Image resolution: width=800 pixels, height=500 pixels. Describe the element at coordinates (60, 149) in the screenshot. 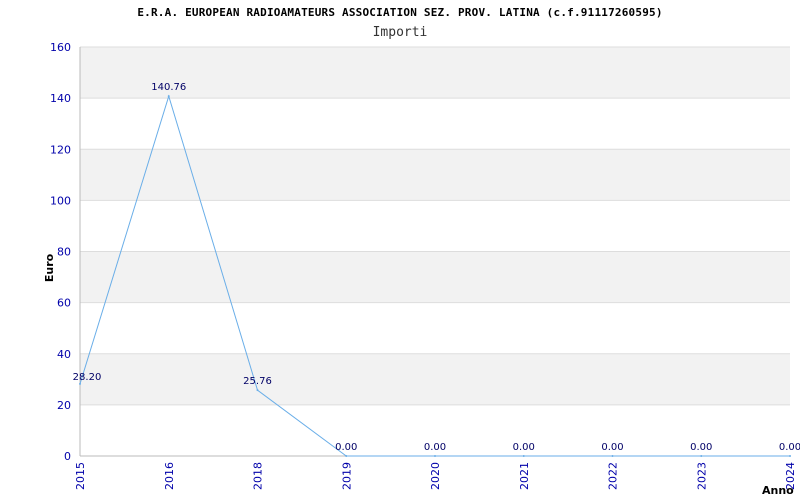

I see `y-tick-label: 120` at that location.